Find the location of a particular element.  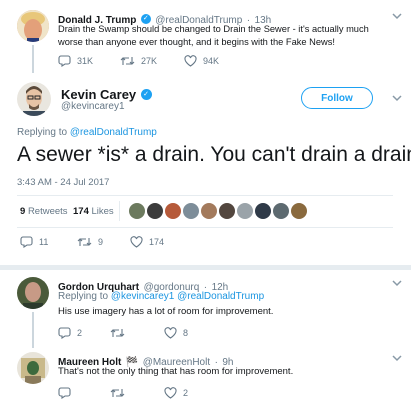

tweet-actions: 31K 27K 94K is located at coordinates (138, 61).